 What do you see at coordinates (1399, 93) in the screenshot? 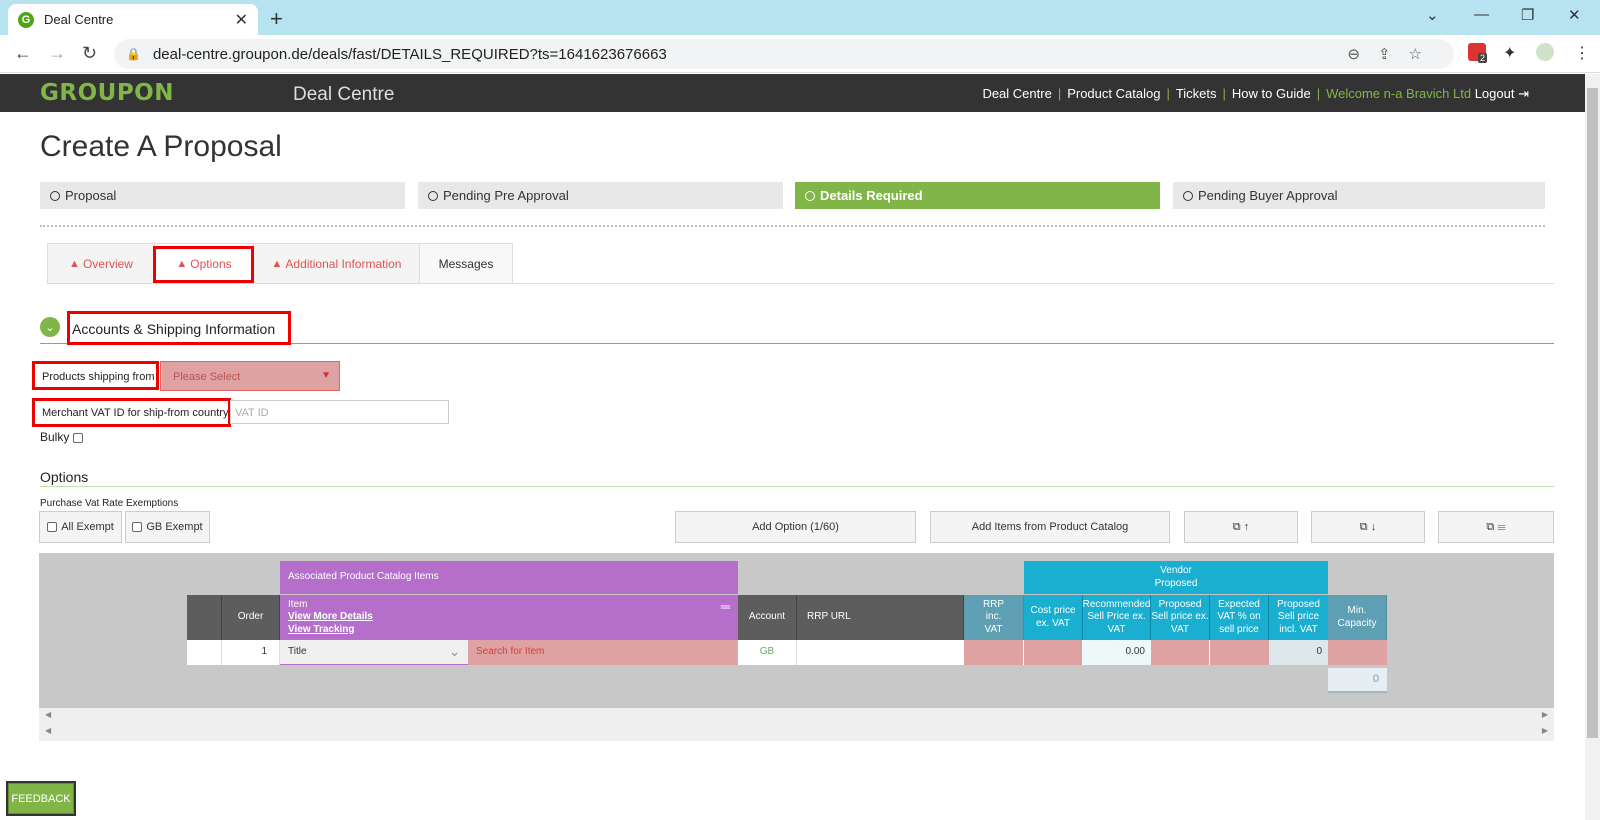
I see `welcome-text: Welcome n-a Bravich Ltd` at bounding box center [1399, 93].